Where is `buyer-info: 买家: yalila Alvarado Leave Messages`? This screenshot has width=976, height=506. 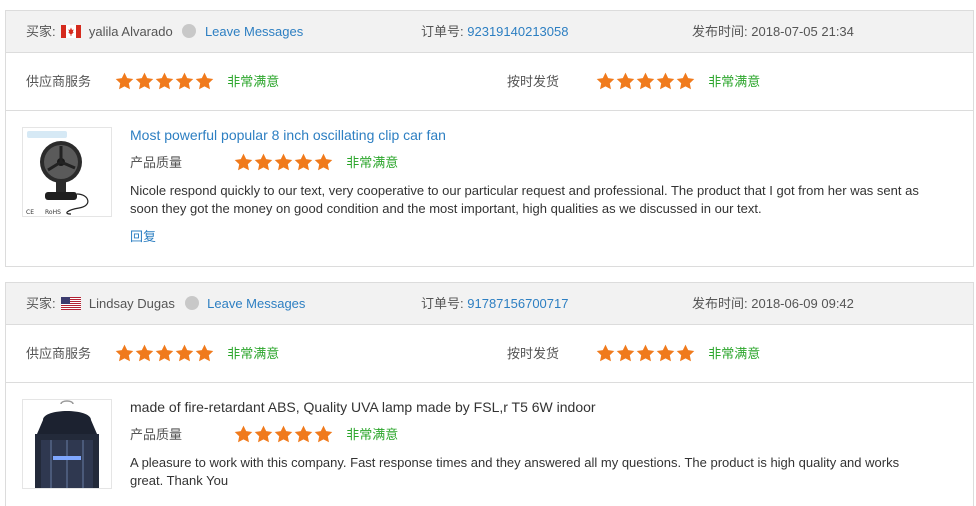 buyer-info: 买家: yalila Alvarado Leave Messages is located at coordinates (164, 31).